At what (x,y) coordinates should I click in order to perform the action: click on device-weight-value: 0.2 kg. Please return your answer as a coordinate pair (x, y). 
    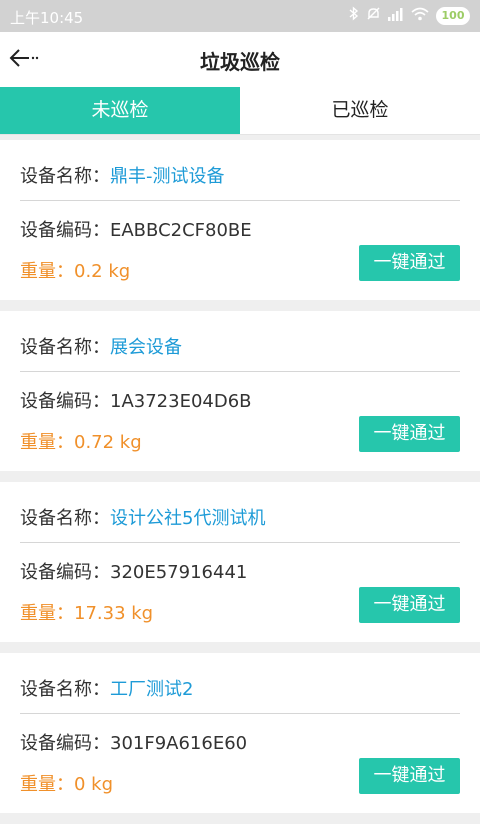
    Looking at the image, I should click on (102, 271).